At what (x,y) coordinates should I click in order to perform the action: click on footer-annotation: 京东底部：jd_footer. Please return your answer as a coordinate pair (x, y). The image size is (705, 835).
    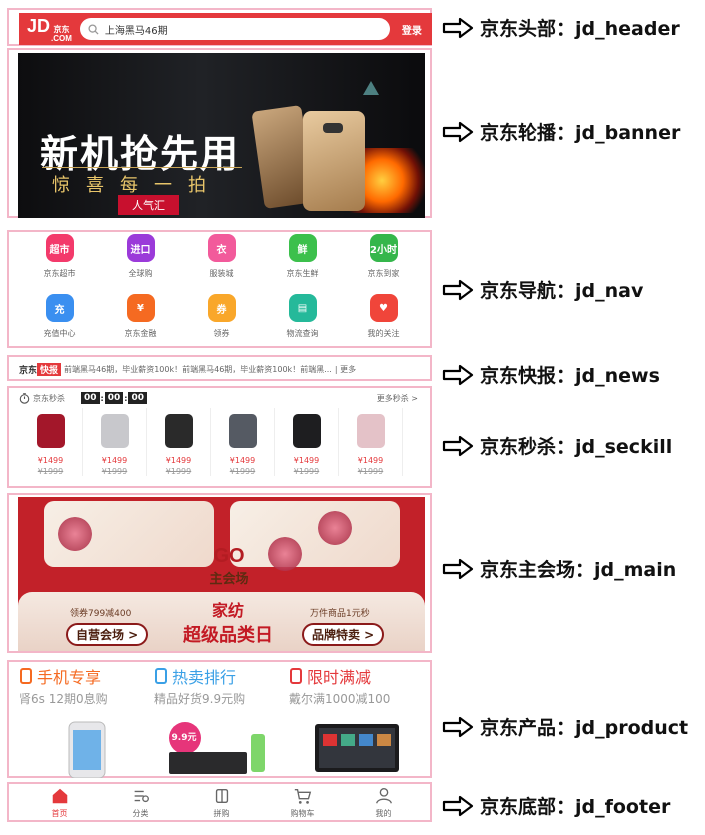
    Looking at the image, I should click on (556, 805).